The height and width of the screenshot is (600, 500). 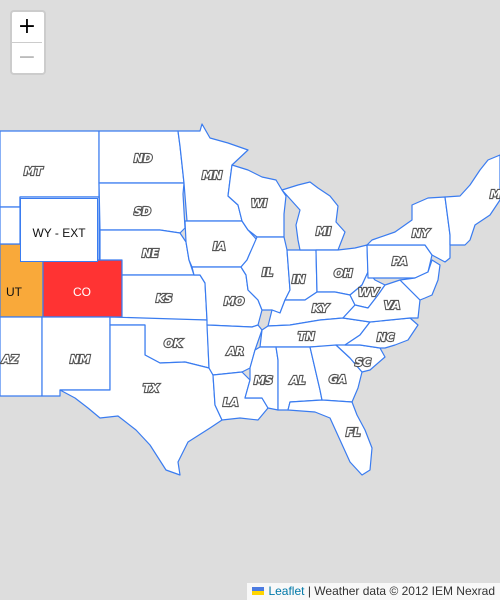 I want to click on leaflet-link: Leaflet, so click(x=286, y=591).